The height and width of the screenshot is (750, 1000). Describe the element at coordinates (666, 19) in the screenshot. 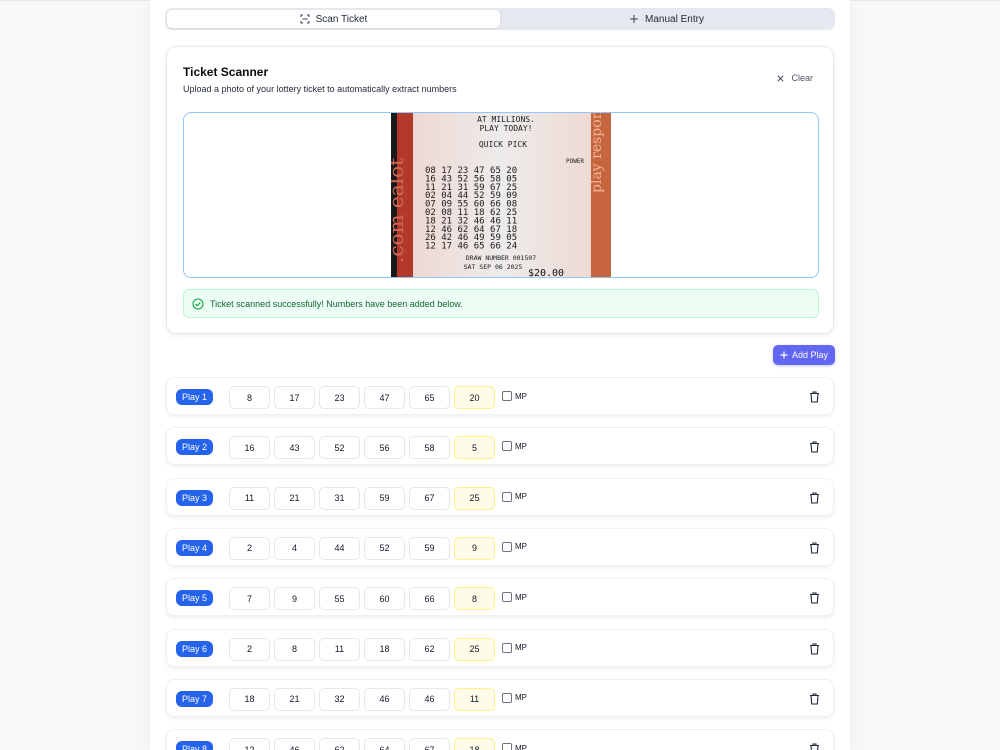

I see `tab-manual-entry: Manual Entry` at that location.